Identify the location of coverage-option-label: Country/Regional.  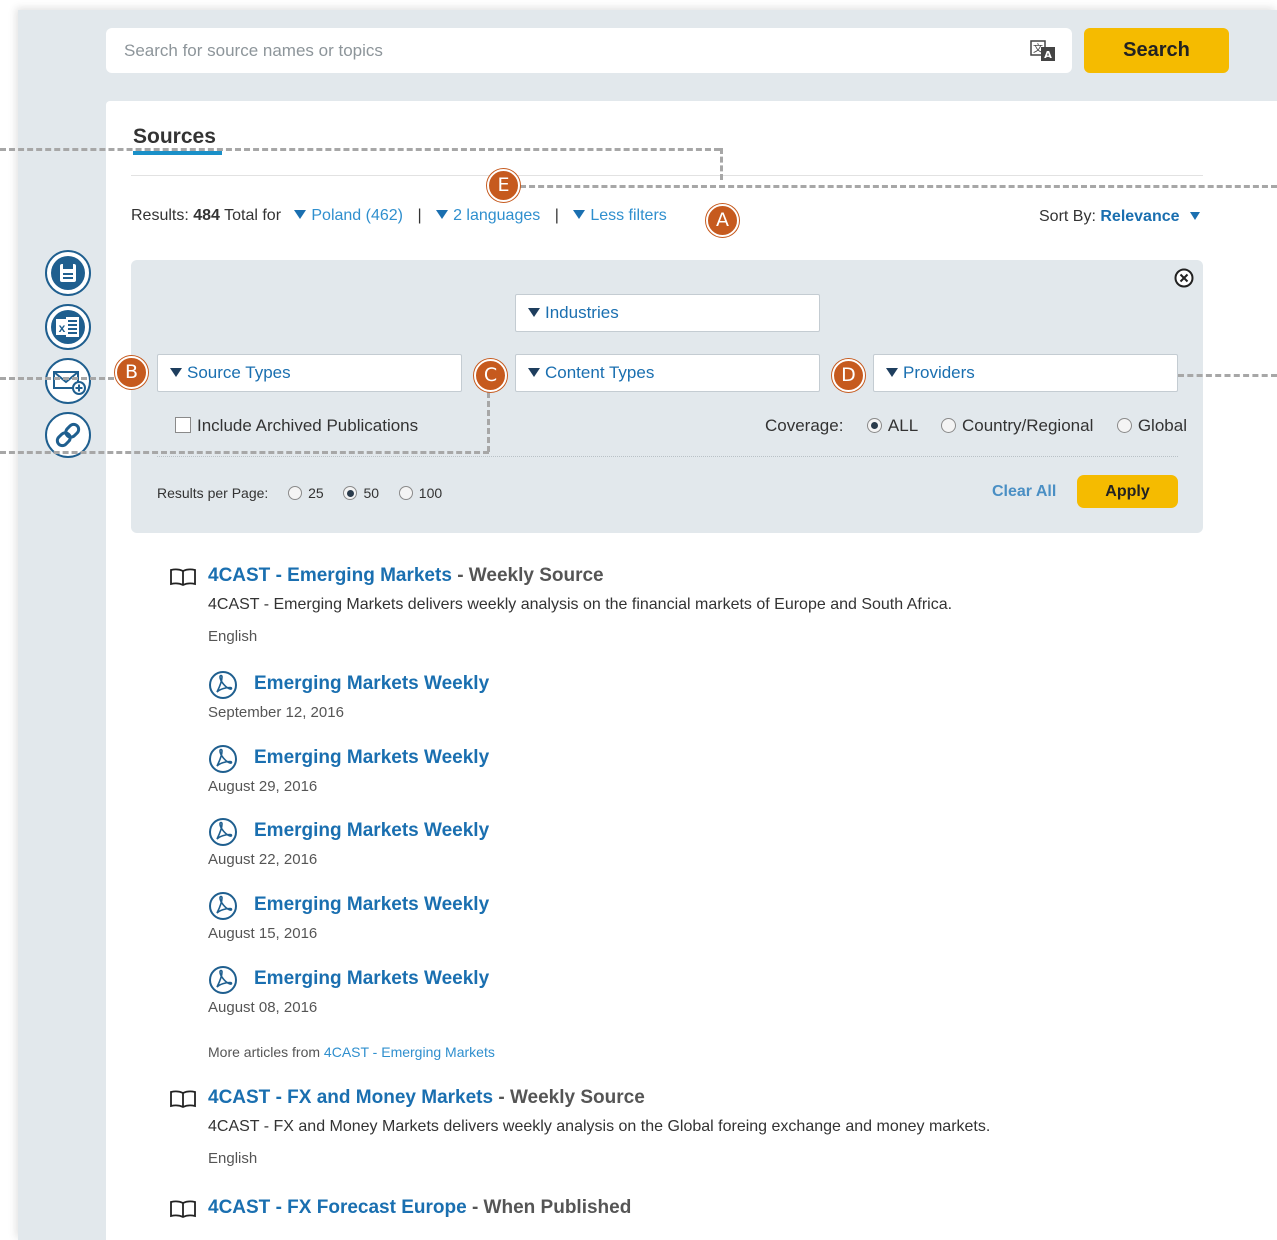
(1028, 425).